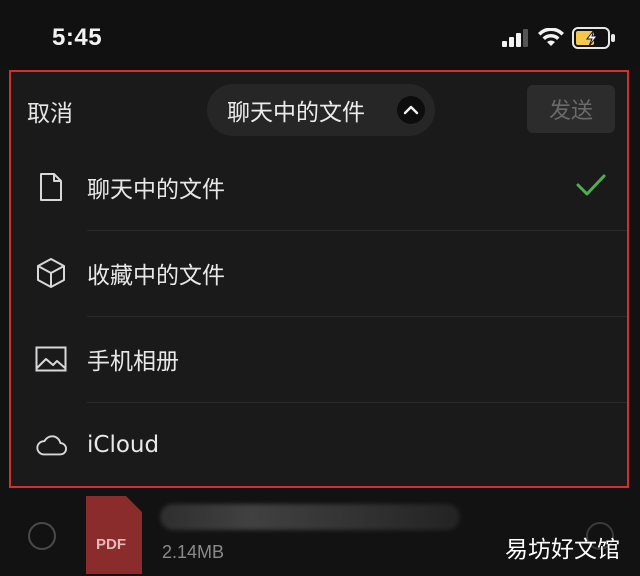 Image resolution: width=640 pixels, height=576 pixels. Describe the element at coordinates (591, 187) in the screenshot. I see `checkmark-icon` at that location.